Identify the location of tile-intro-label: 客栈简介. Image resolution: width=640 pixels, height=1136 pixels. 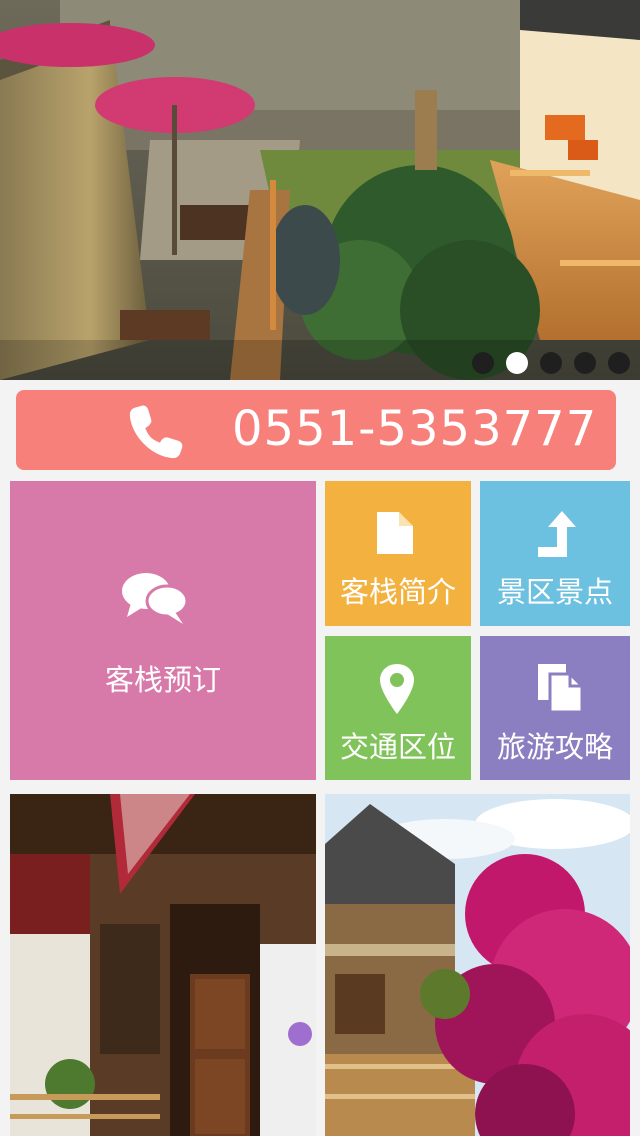
(397, 592).